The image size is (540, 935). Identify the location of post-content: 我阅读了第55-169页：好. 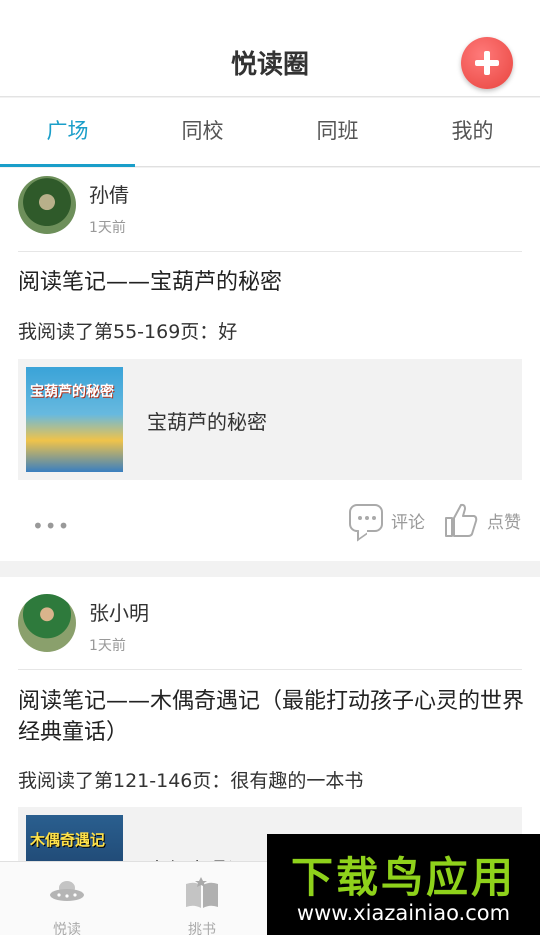
(128, 332).